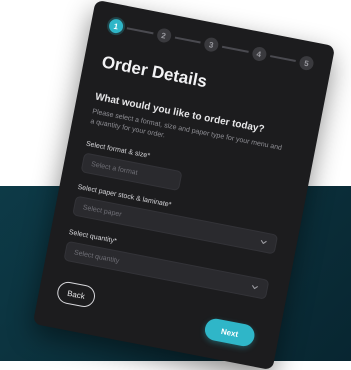 The image size is (351, 370). What do you see at coordinates (96, 256) in the screenshot?
I see `quantity-placeholder: Select quantity` at bounding box center [96, 256].